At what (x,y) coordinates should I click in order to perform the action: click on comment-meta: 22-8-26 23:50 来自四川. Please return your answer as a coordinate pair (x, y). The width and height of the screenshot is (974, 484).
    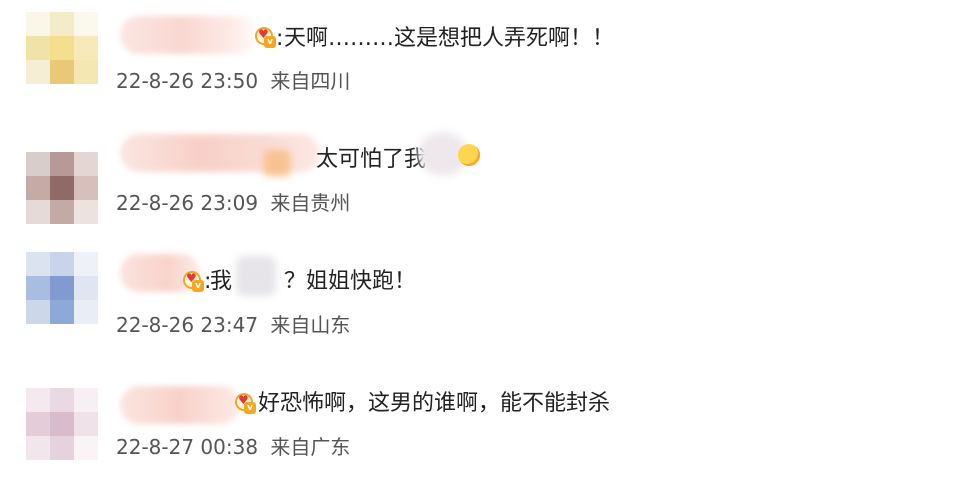
    Looking at the image, I should click on (233, 81).